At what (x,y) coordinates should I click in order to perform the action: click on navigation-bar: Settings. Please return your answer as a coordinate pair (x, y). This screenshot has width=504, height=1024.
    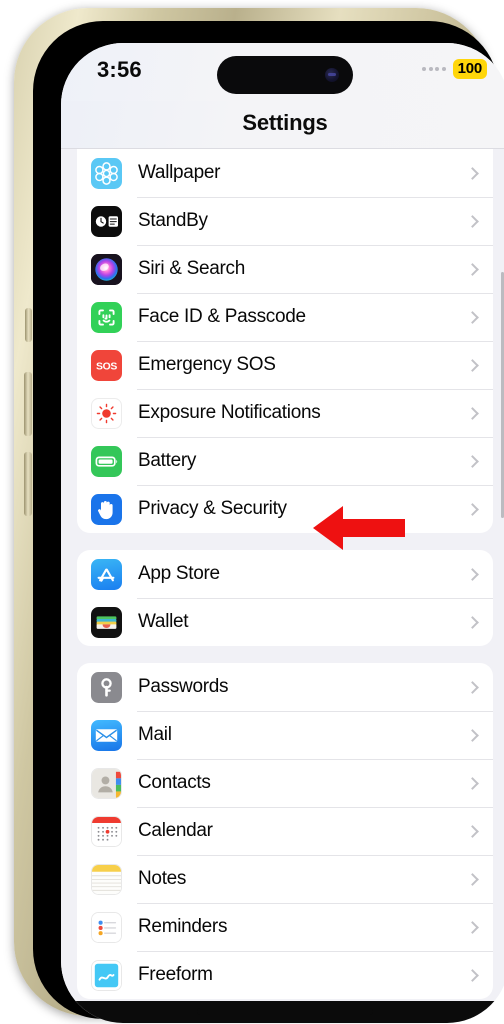
    Looking at the image, I should click on (282, 125).